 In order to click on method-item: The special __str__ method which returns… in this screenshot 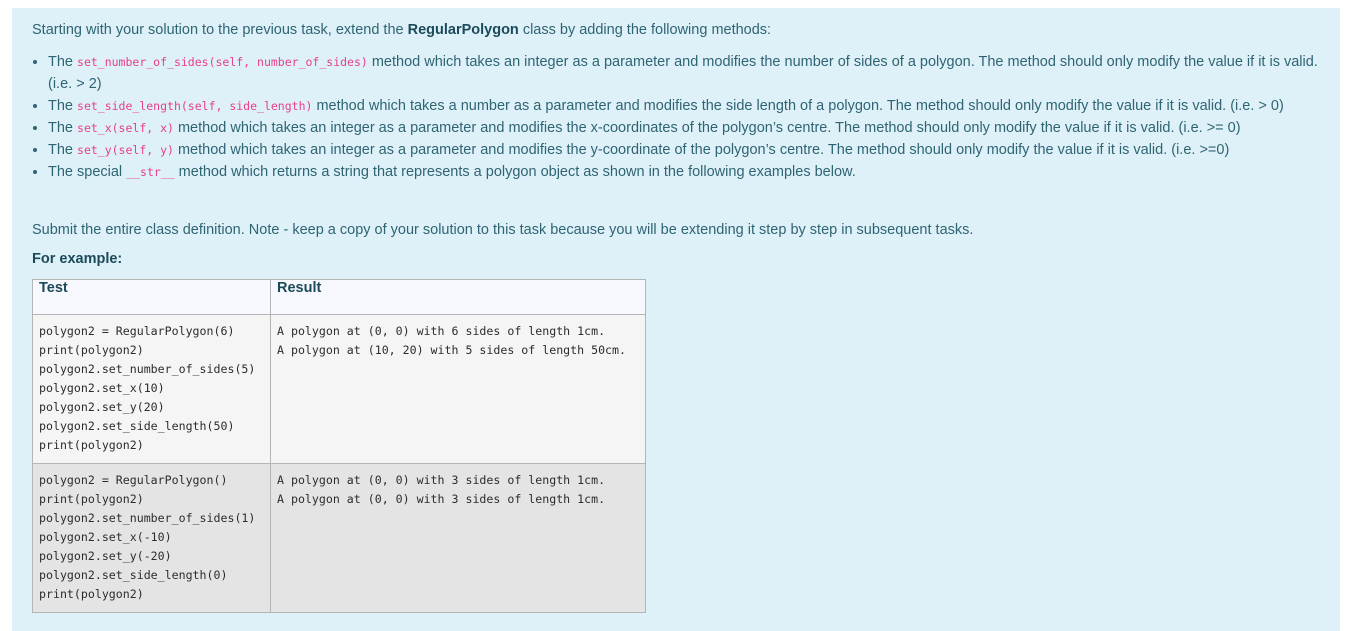, I will do `click(693, 172)`.